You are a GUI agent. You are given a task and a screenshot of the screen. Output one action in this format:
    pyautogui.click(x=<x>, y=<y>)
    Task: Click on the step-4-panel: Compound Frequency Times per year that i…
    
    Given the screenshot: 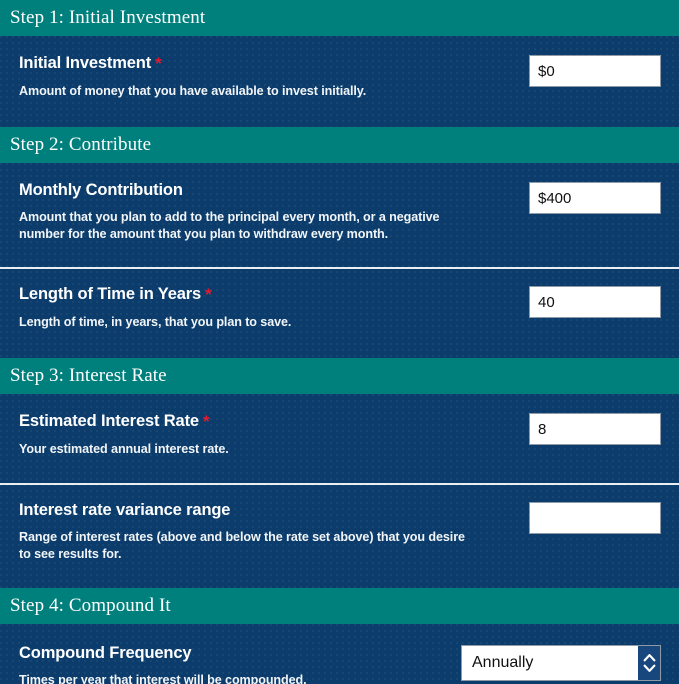 What is the action you would take?
    pyautogui.click(x=339, y=654)
    